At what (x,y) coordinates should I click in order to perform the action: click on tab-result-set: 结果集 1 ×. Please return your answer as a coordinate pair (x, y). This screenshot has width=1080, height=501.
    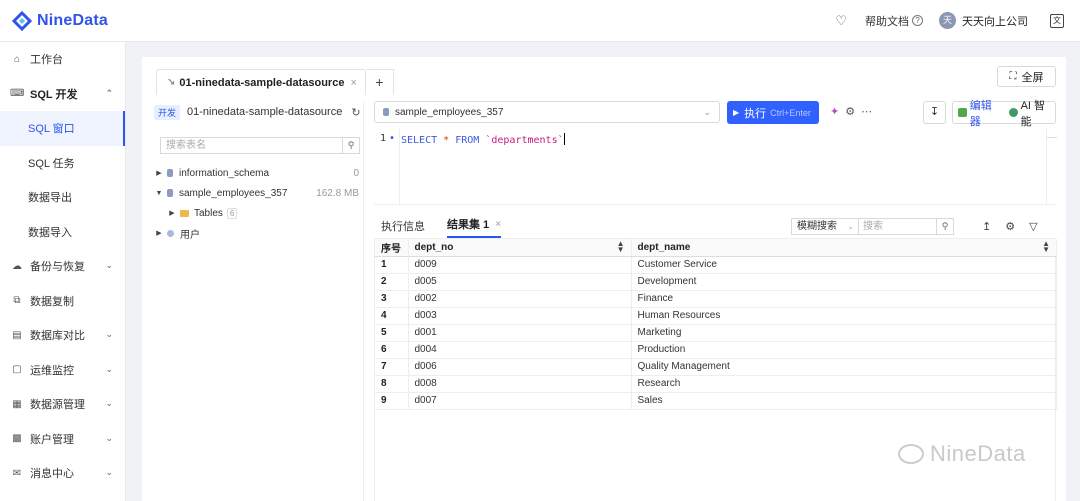
    Looking at the image, I should click on (474, 227).